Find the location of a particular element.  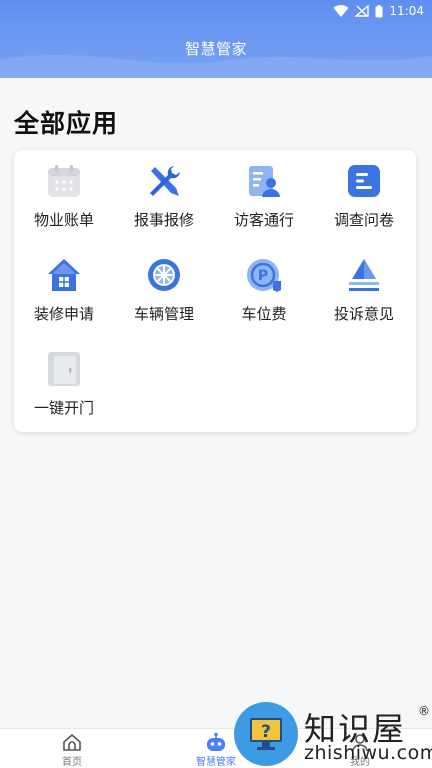

tab-home: 首页 is located at coordinates (72, 748).